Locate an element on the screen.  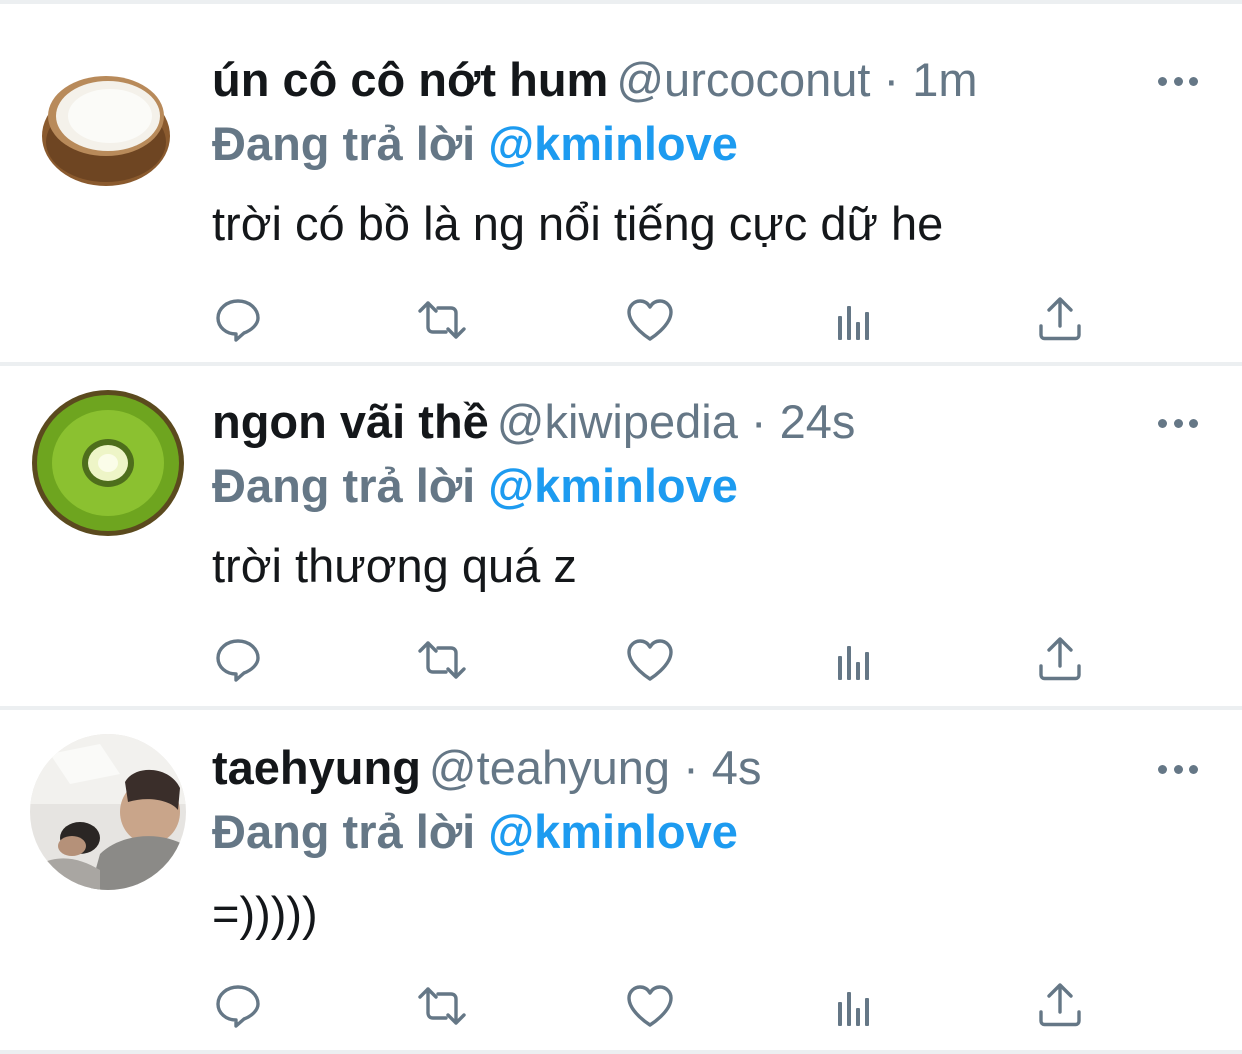
tweet-header: ngon vãi thề @kiwipedia · 24s is located at coordinates (533, 422).